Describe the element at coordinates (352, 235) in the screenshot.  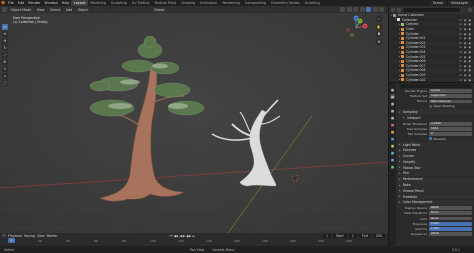
I see `start-frame-field: 1` at that location.